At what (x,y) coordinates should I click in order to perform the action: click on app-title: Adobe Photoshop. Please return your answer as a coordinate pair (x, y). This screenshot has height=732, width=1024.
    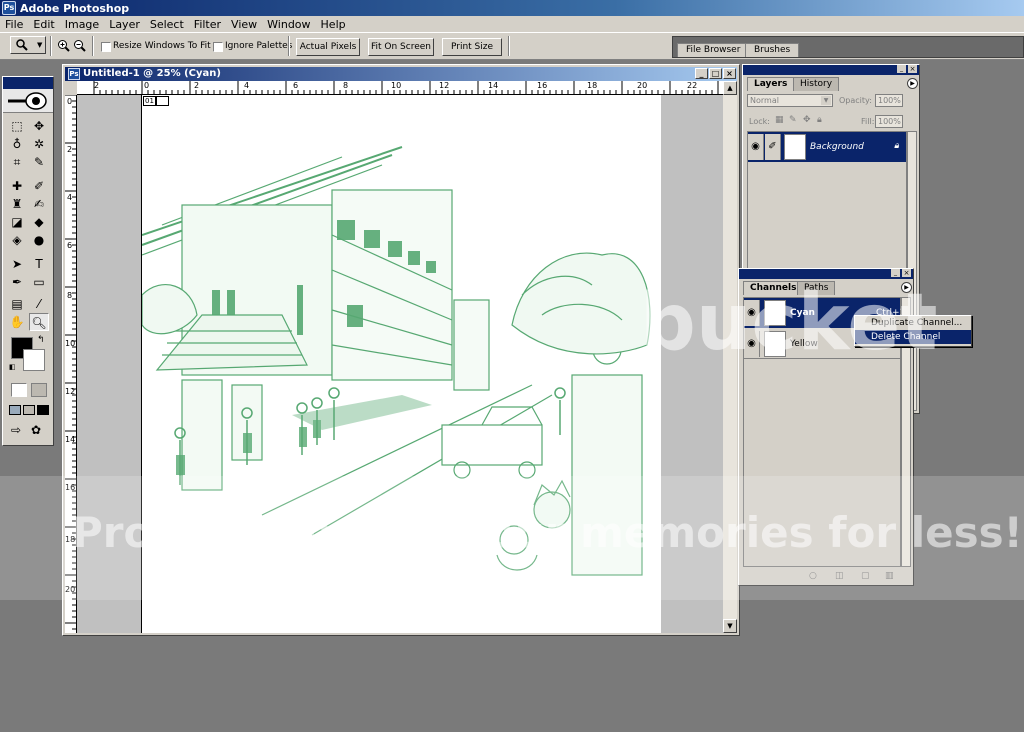
    Looking at the image, I should click on (75, 8).